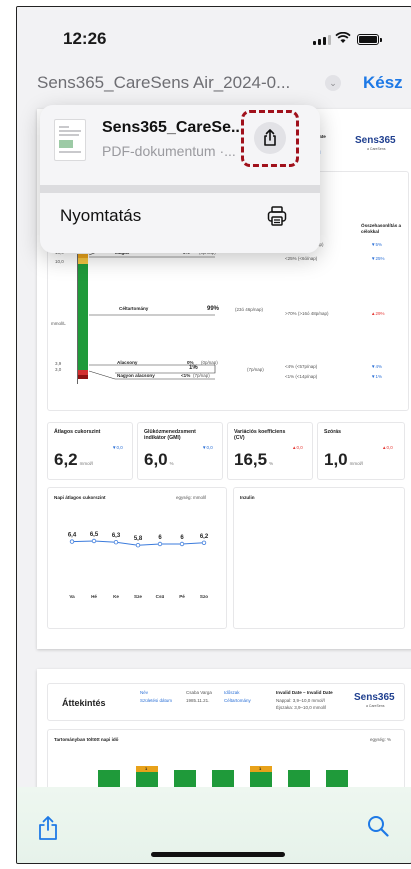  I want to click on range-connectors, so click(152, 312).